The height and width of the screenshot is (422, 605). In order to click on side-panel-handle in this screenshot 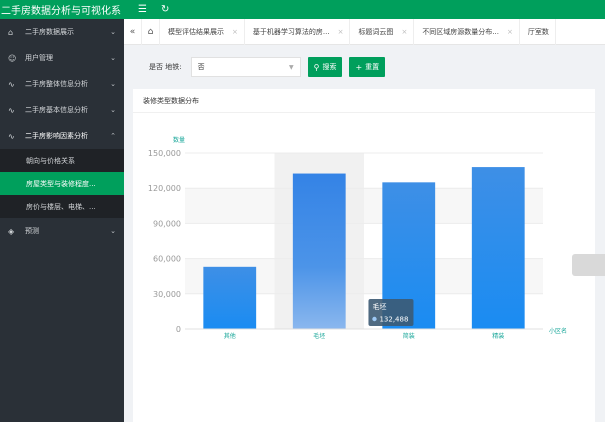, I will do `click(588, 265)`.